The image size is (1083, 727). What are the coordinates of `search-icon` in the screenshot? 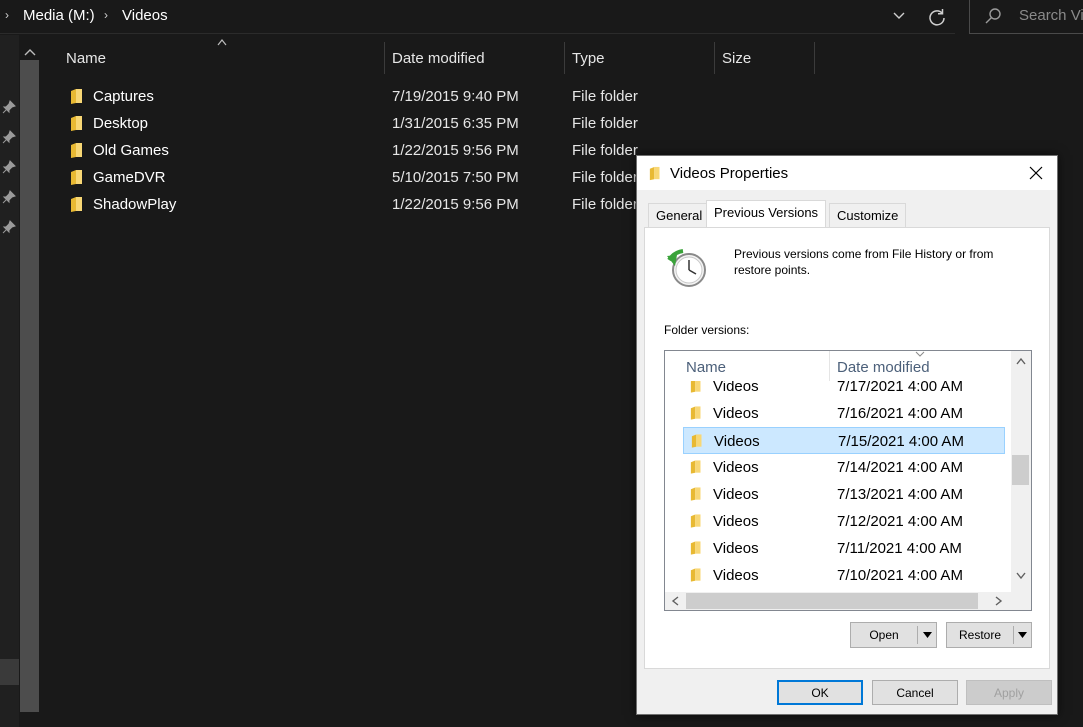 It's located at (993, 16).